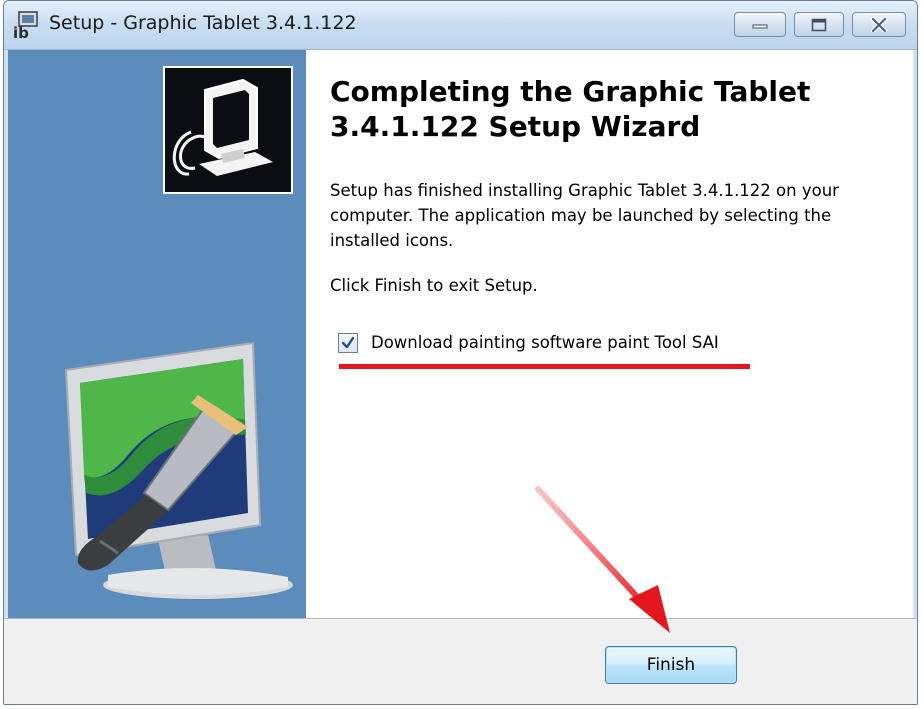 The width and height of the screenshot is (923, 709). I want to click on minimize-icon, so click(760, 26).